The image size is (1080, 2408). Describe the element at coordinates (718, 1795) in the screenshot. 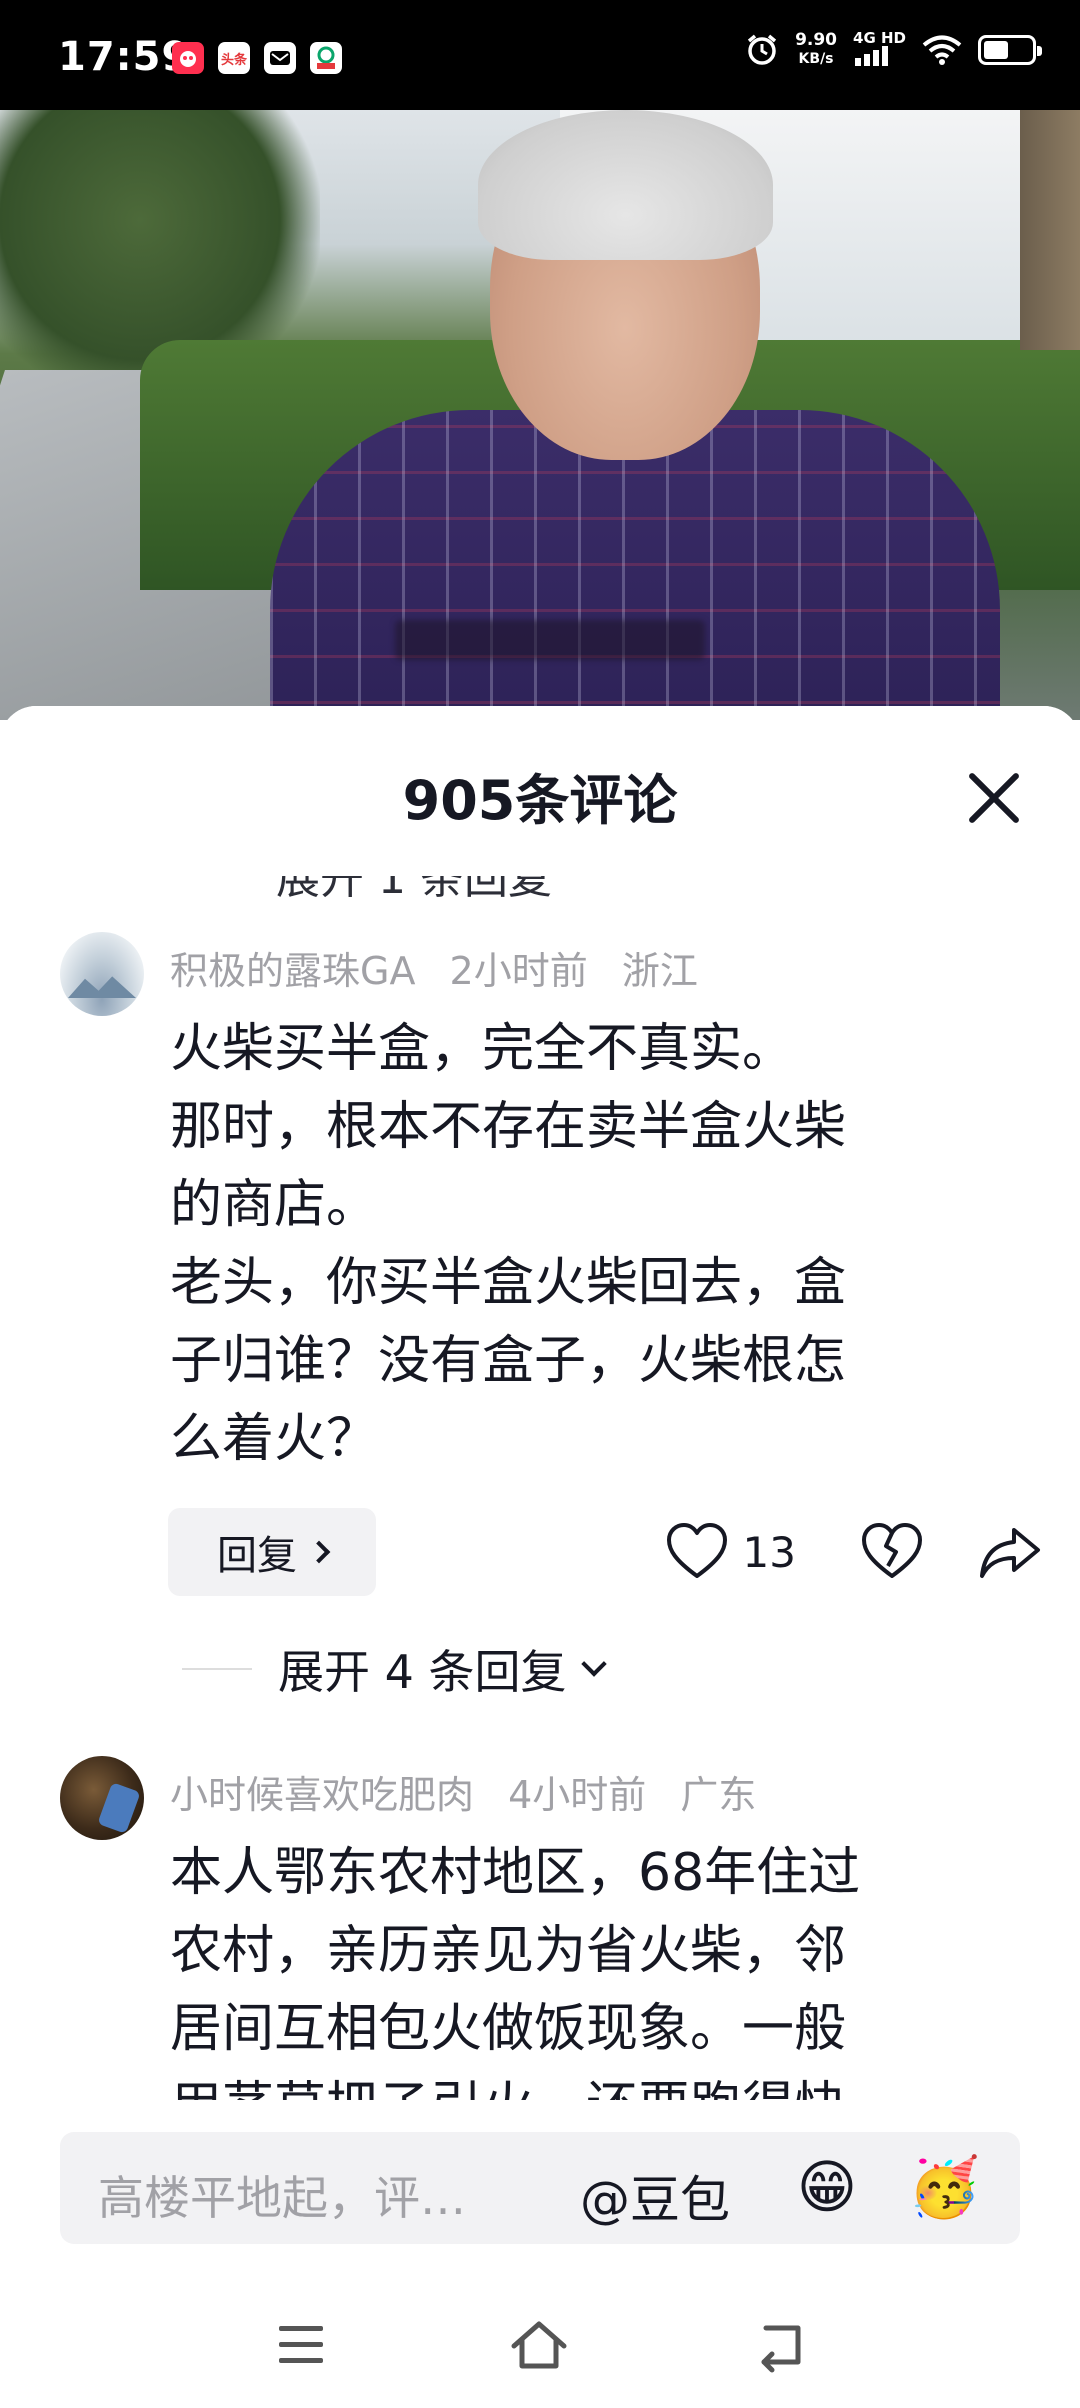

I see `comment-location: 广东` at that location.